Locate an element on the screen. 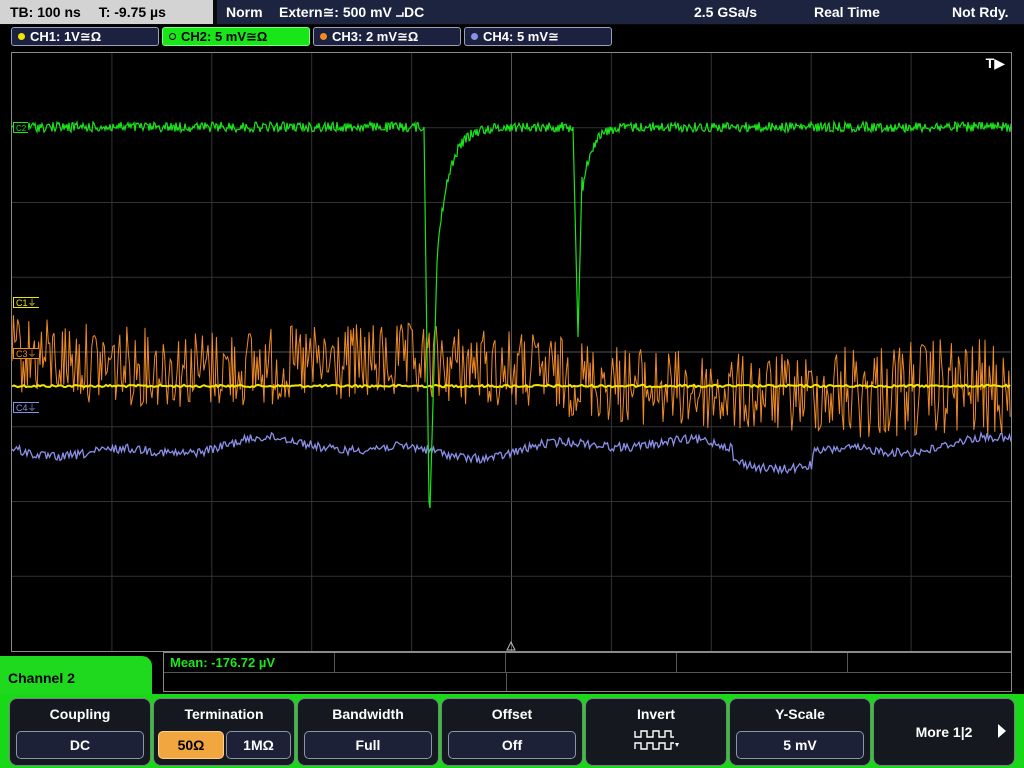 The width and height of the screenshot is (1024, 768). ch4-ground-marker: C4⏚ is located at coordinates (26, 407).